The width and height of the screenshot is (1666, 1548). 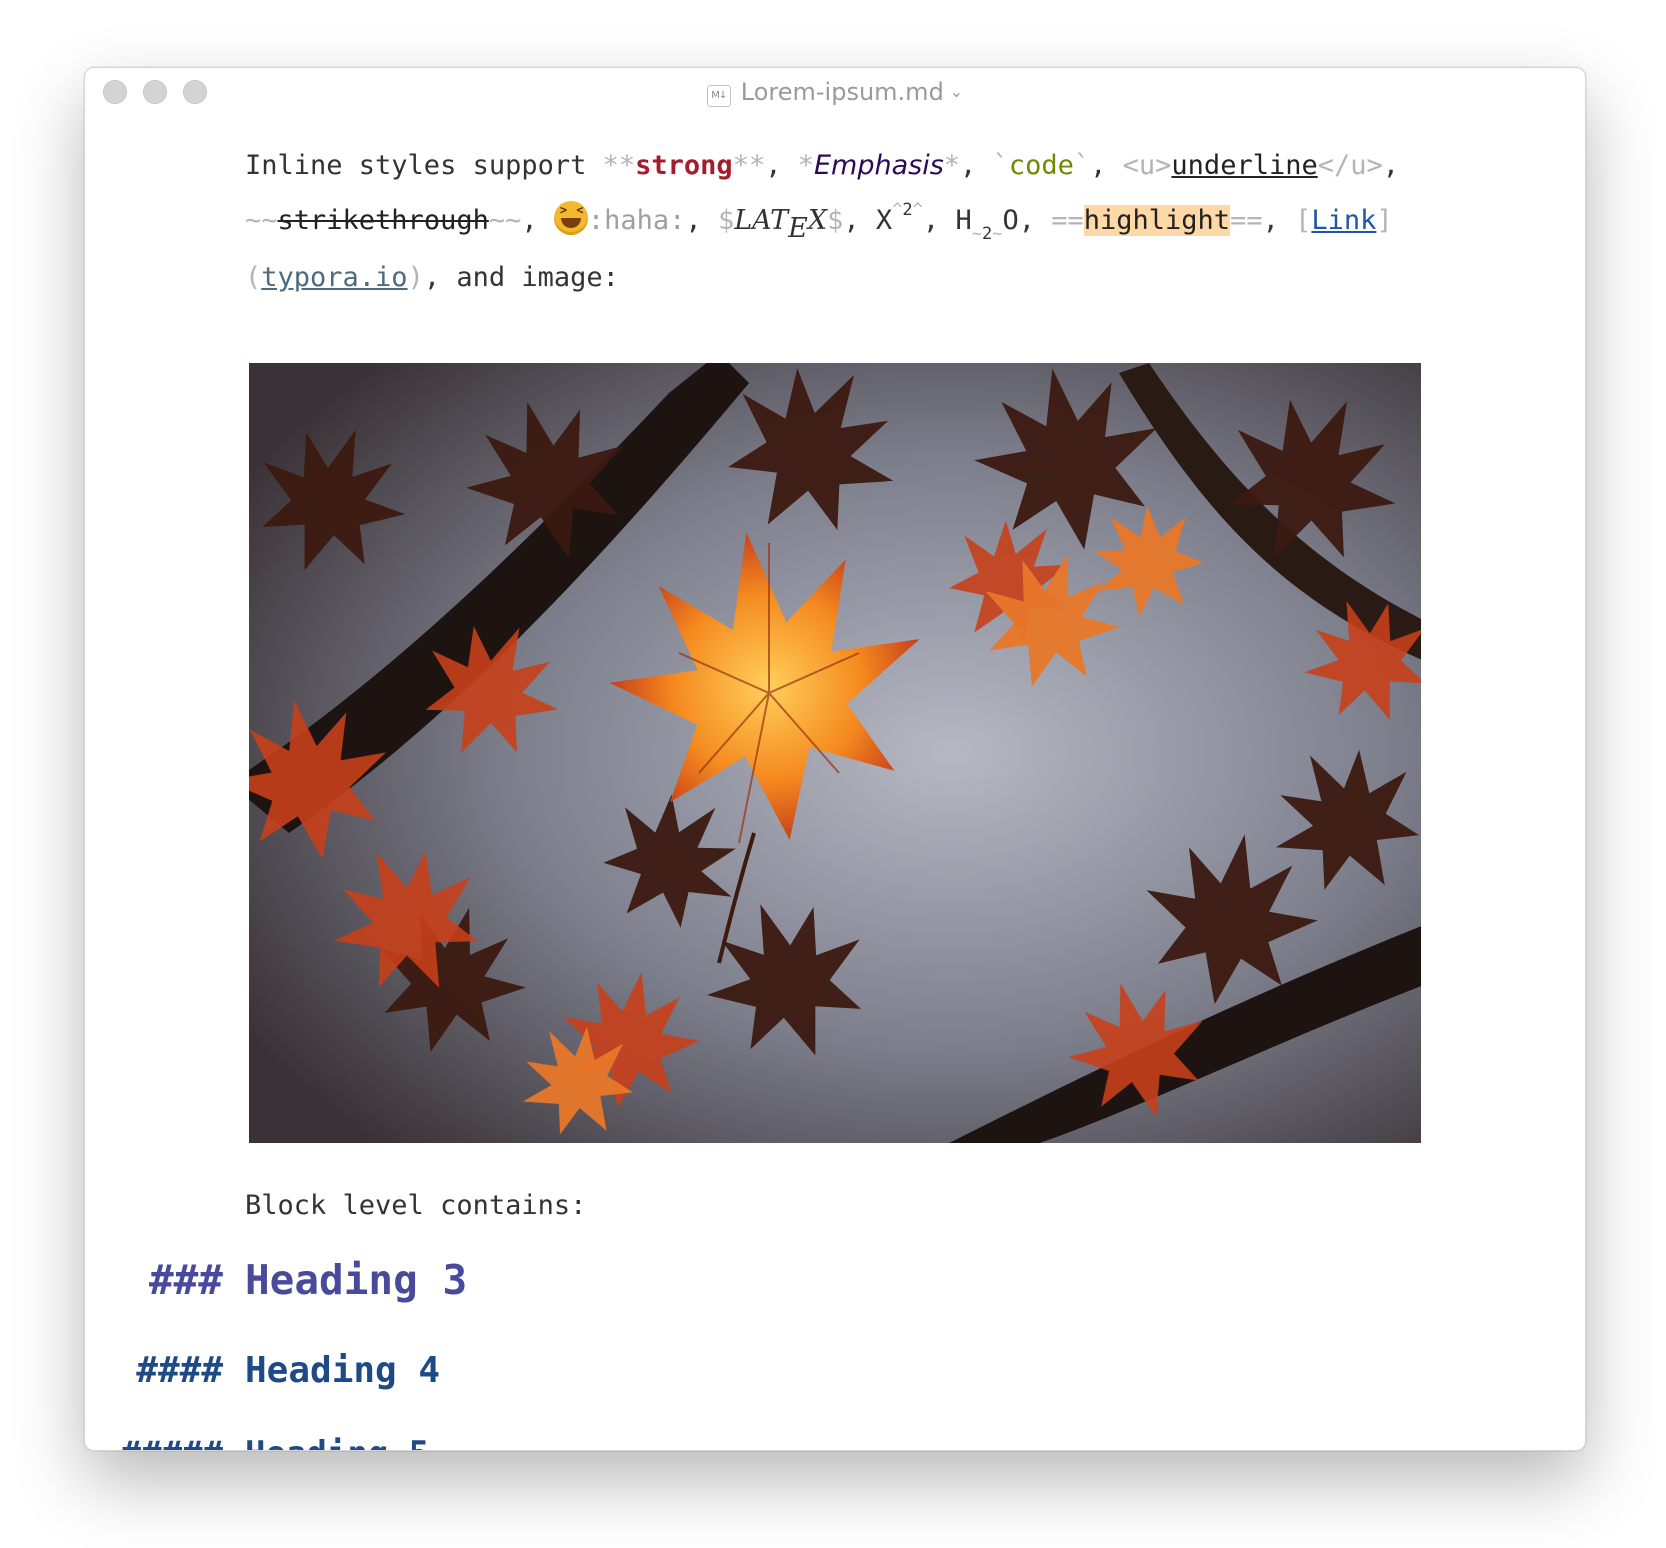 I want to click on link-text: Link, so click(x=1343, y=220).